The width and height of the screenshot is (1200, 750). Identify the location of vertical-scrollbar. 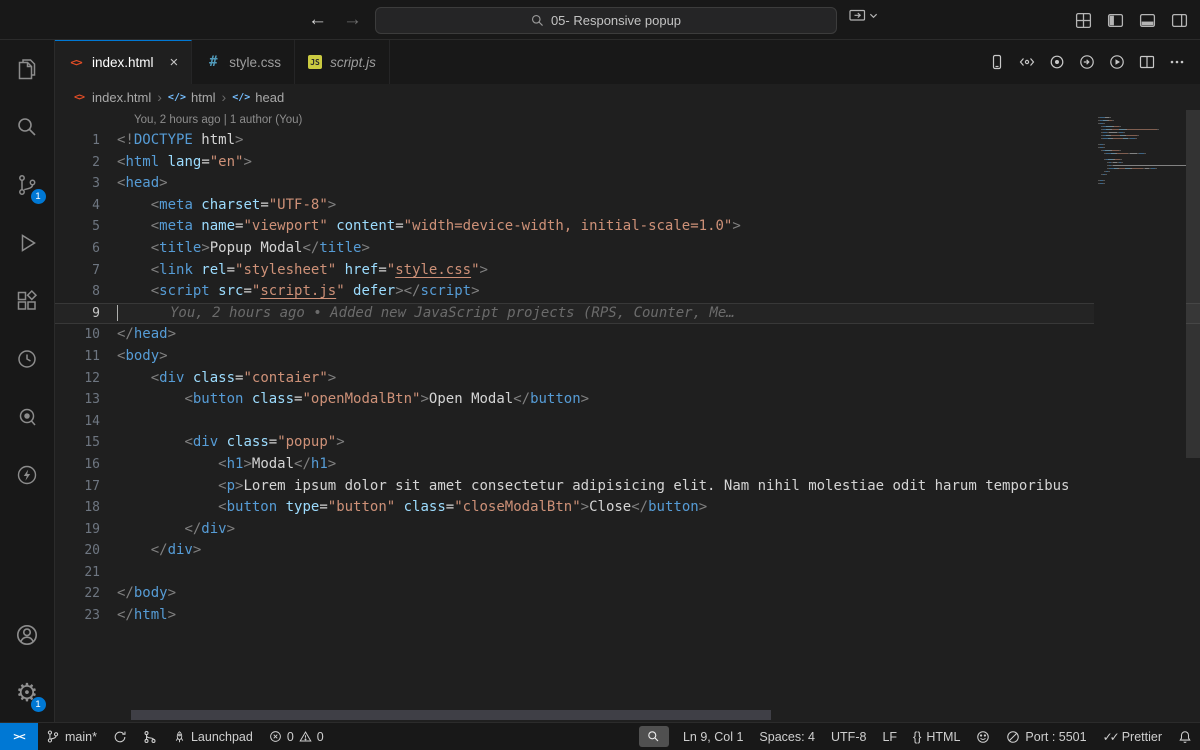
(1193, 416).